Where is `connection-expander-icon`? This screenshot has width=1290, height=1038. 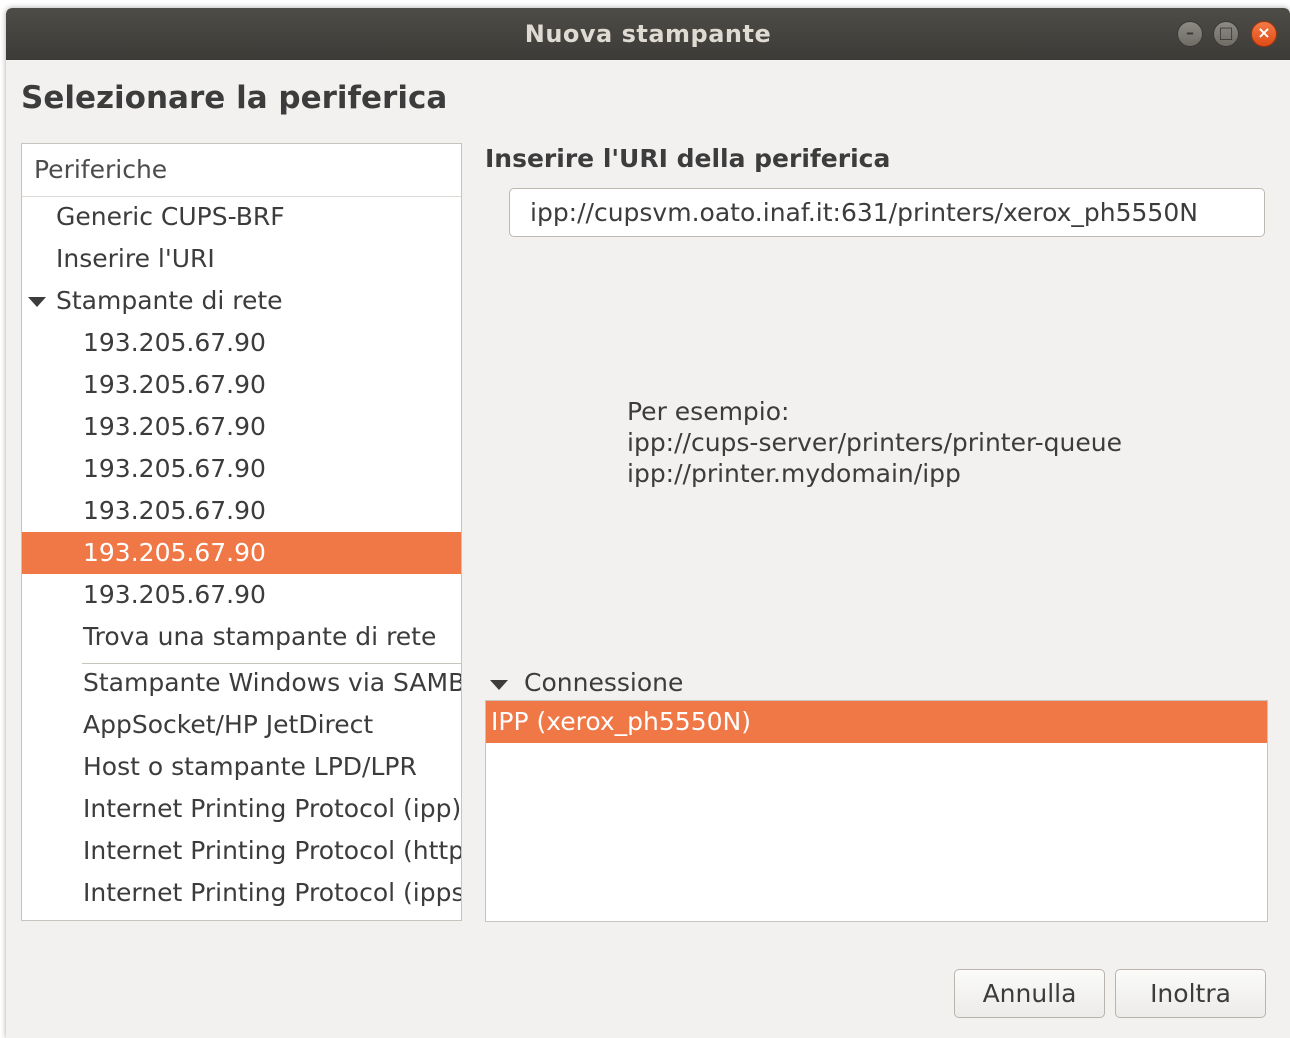 connection-expander-icon is located at coordinates (499, 685).